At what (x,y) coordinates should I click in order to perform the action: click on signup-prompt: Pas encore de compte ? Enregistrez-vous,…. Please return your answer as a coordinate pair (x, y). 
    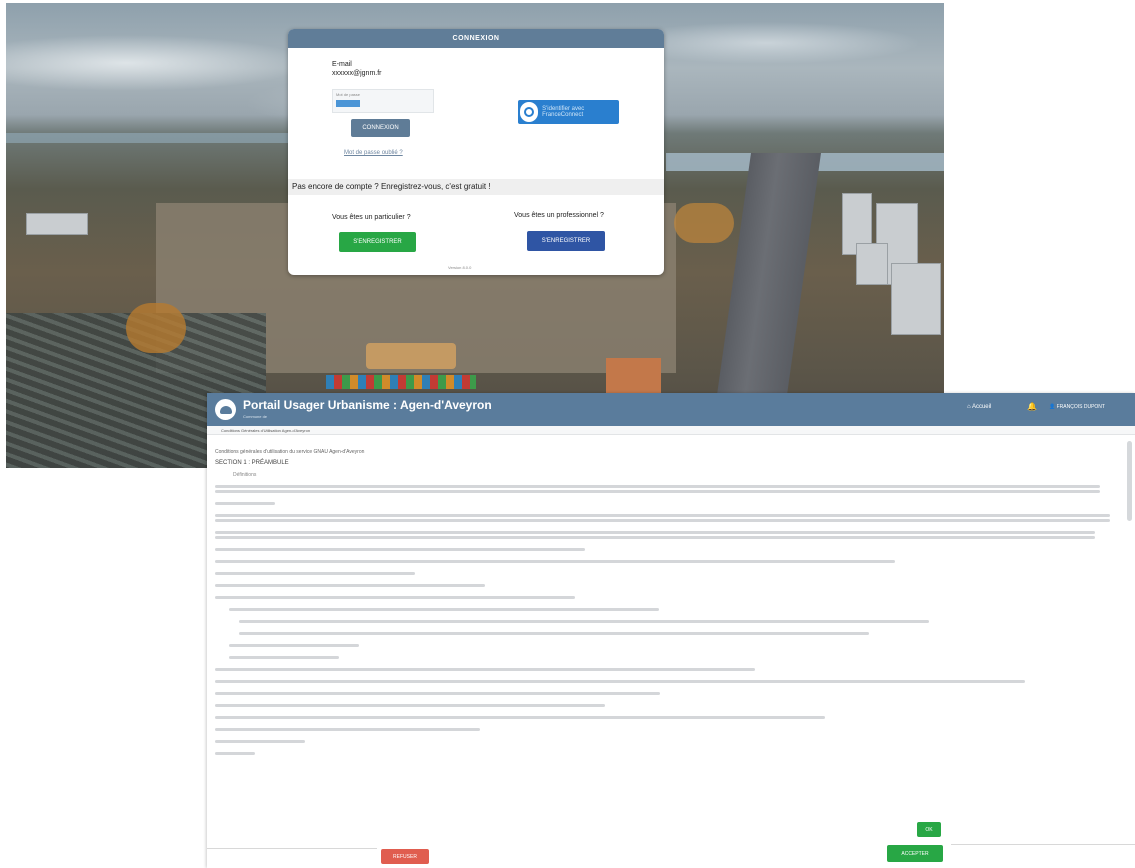
    Looking at the image, I should click on (476, 187).